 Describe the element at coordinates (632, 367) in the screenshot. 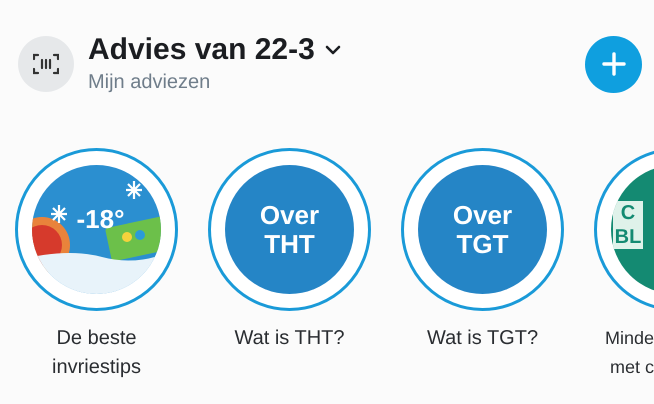

I see `story-label: met c` at that location.